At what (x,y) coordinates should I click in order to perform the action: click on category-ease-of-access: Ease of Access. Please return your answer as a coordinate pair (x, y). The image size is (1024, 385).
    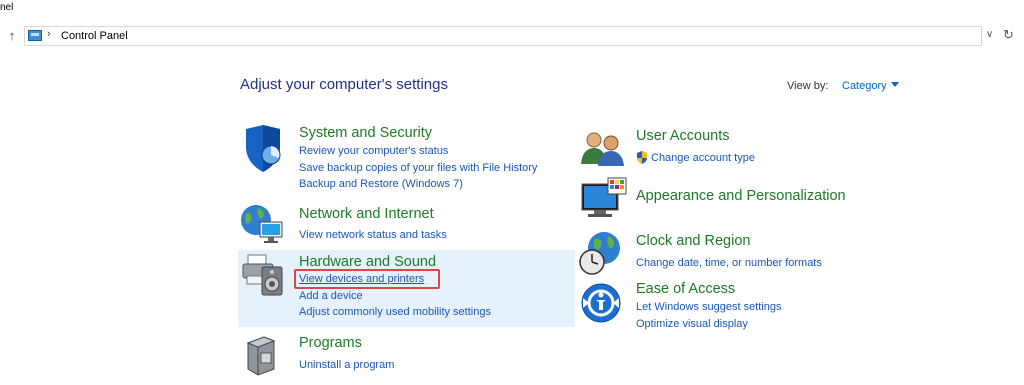
    Looking at the image, I should click on (685, 289).